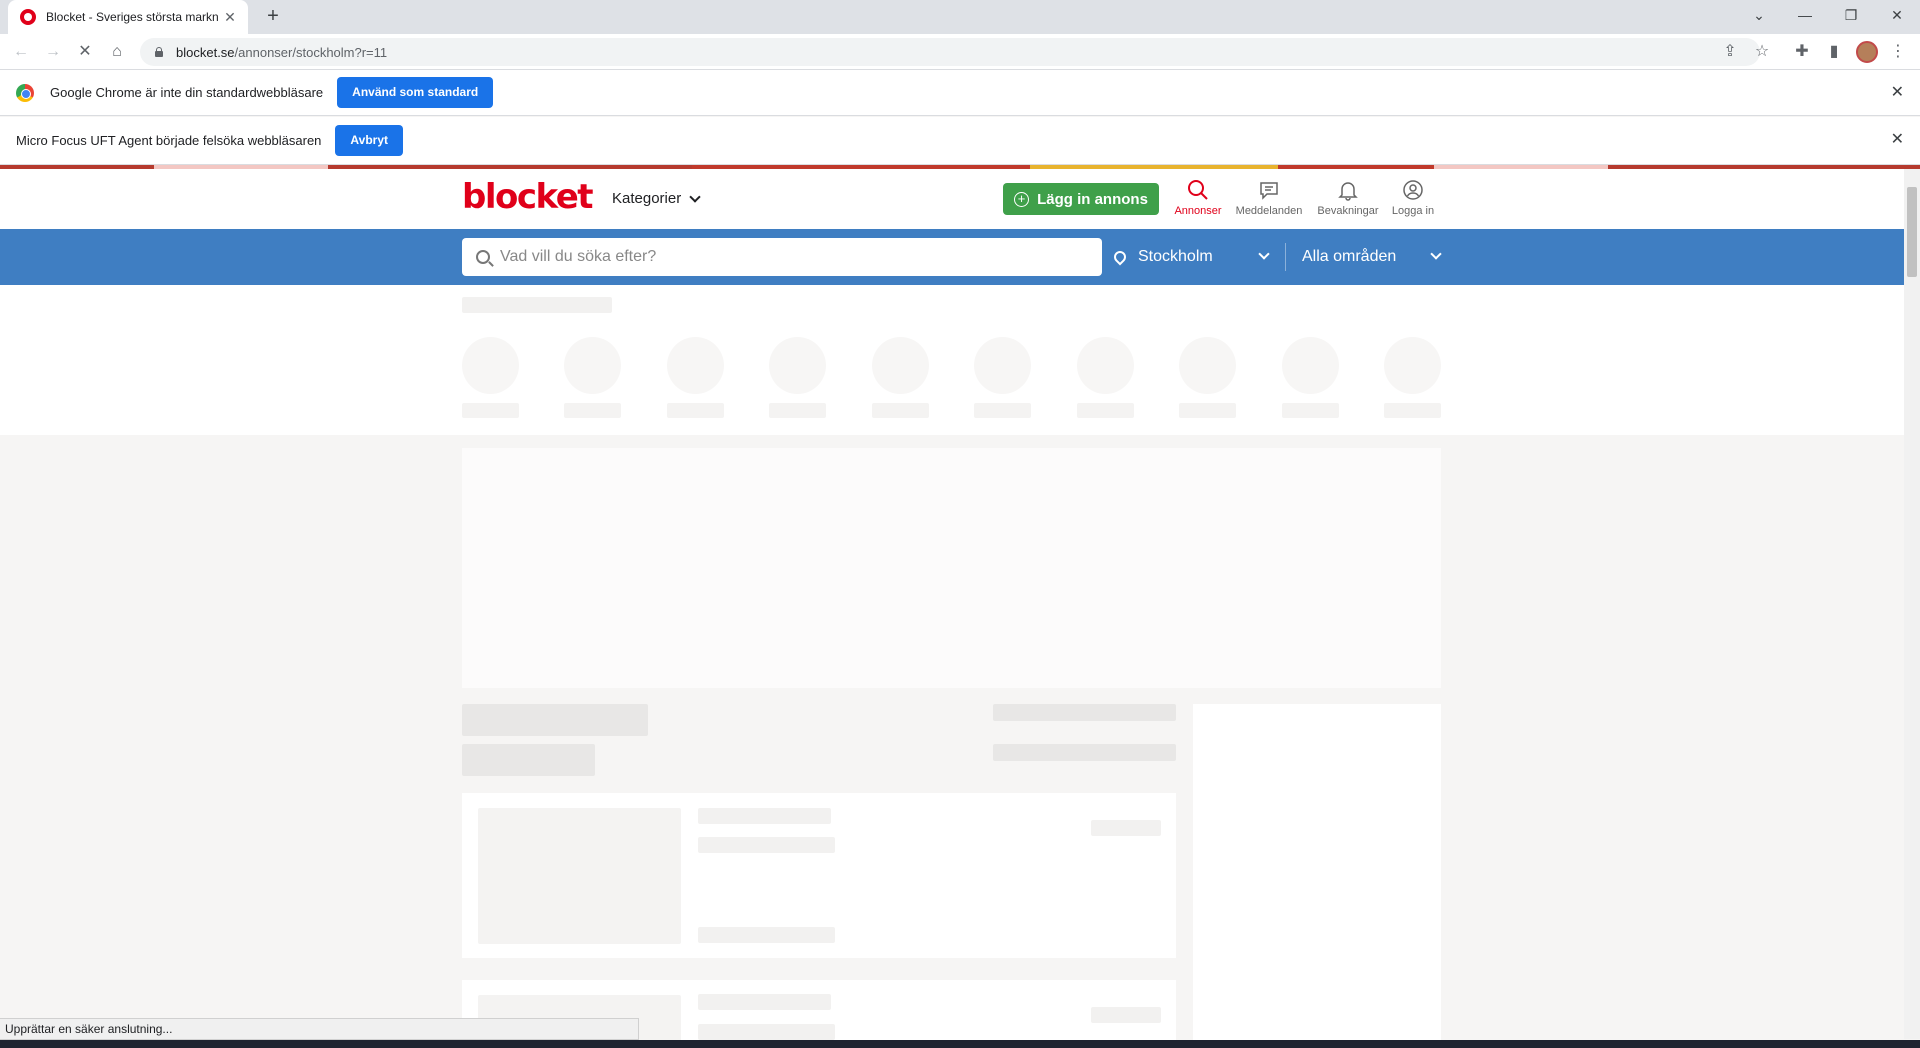  I want to click on chrome-logo-icon, so click(25, 92).